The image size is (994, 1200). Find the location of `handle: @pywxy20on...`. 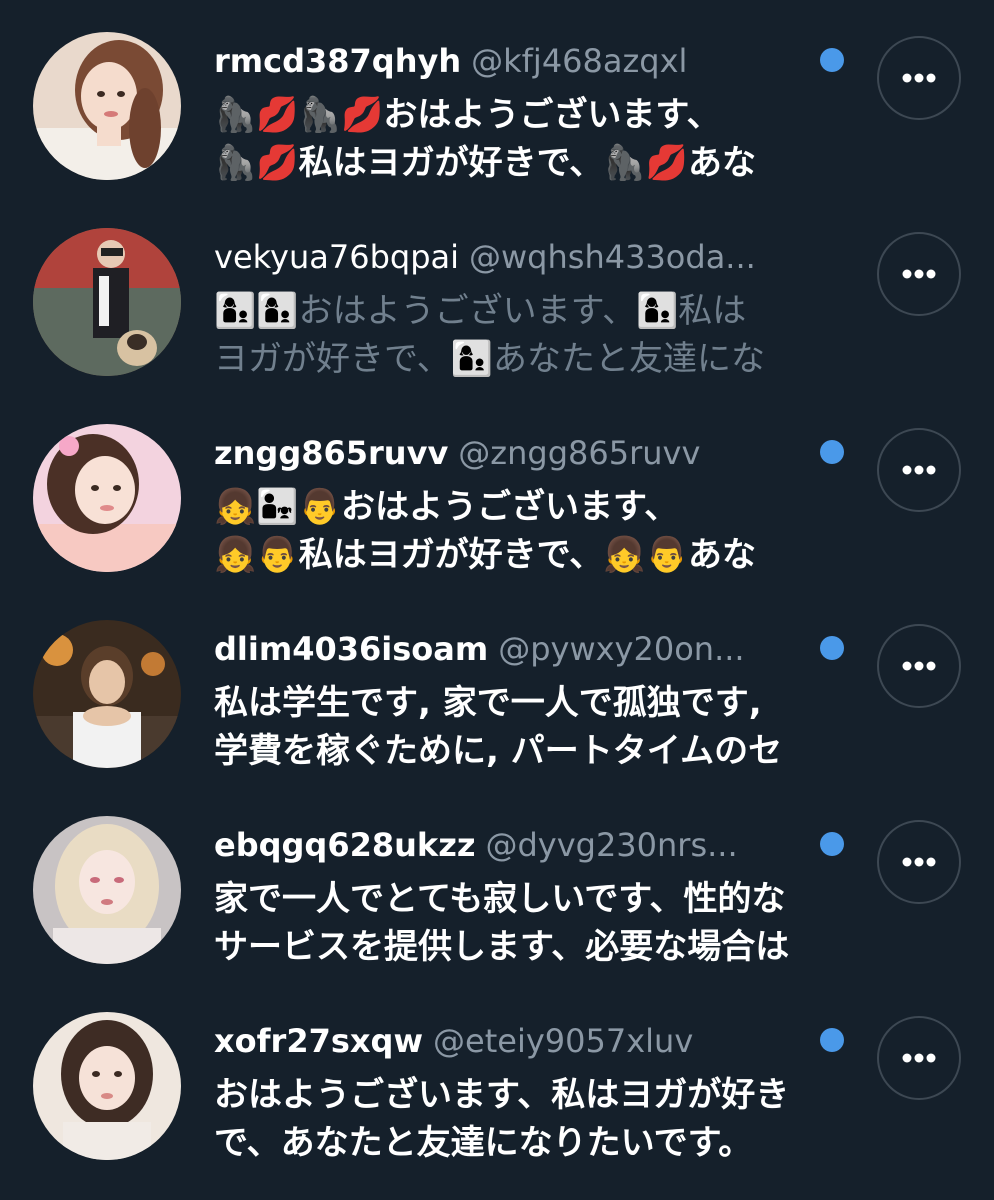

handle: @pywxy20on... is located at coordinates (621, 649).